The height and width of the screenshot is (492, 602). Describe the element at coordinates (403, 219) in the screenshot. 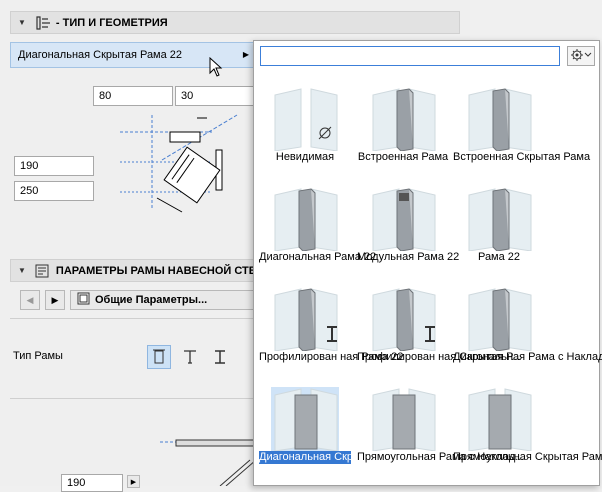

I see `modular-frame-icon` at that location.